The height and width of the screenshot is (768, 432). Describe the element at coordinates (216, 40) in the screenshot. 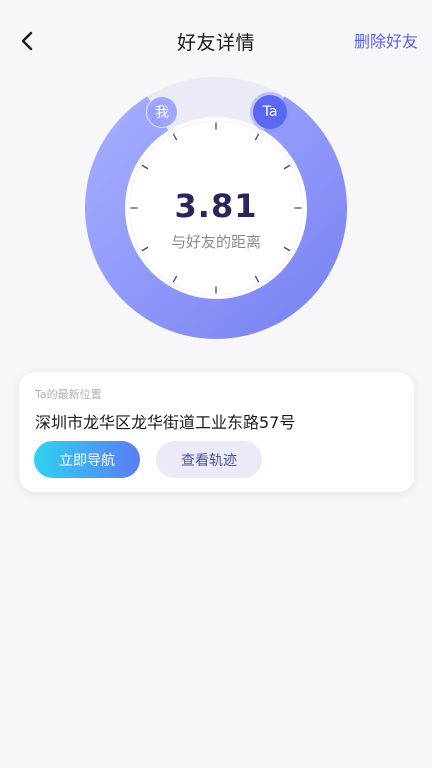

I see `header: 好友详情 删除好友` at that location.